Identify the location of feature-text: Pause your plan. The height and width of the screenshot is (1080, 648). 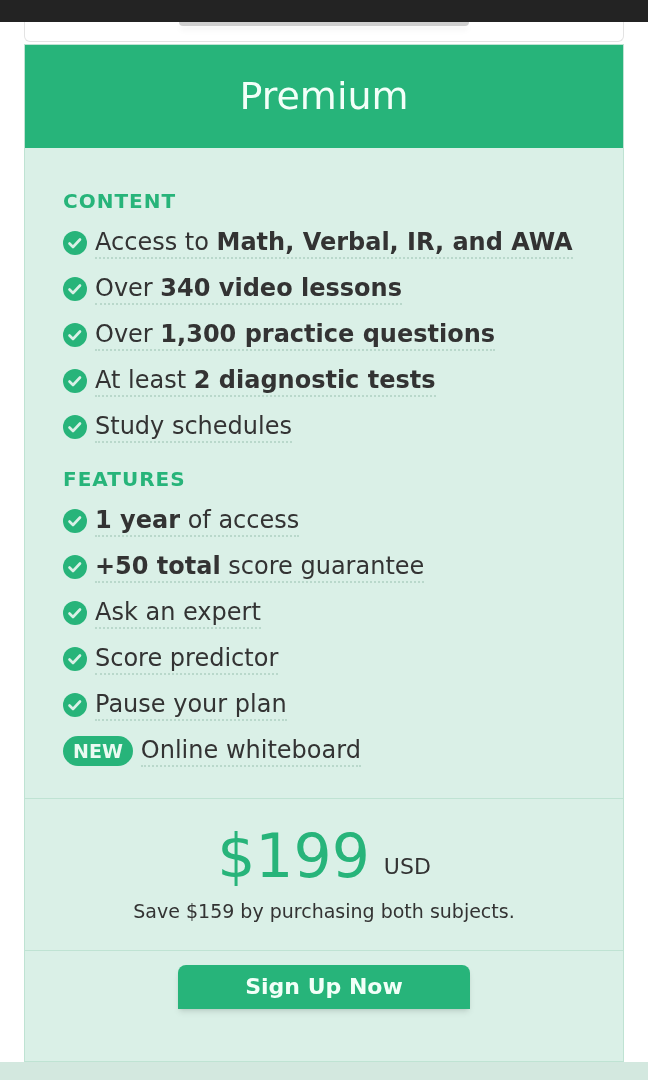
(191, 705).